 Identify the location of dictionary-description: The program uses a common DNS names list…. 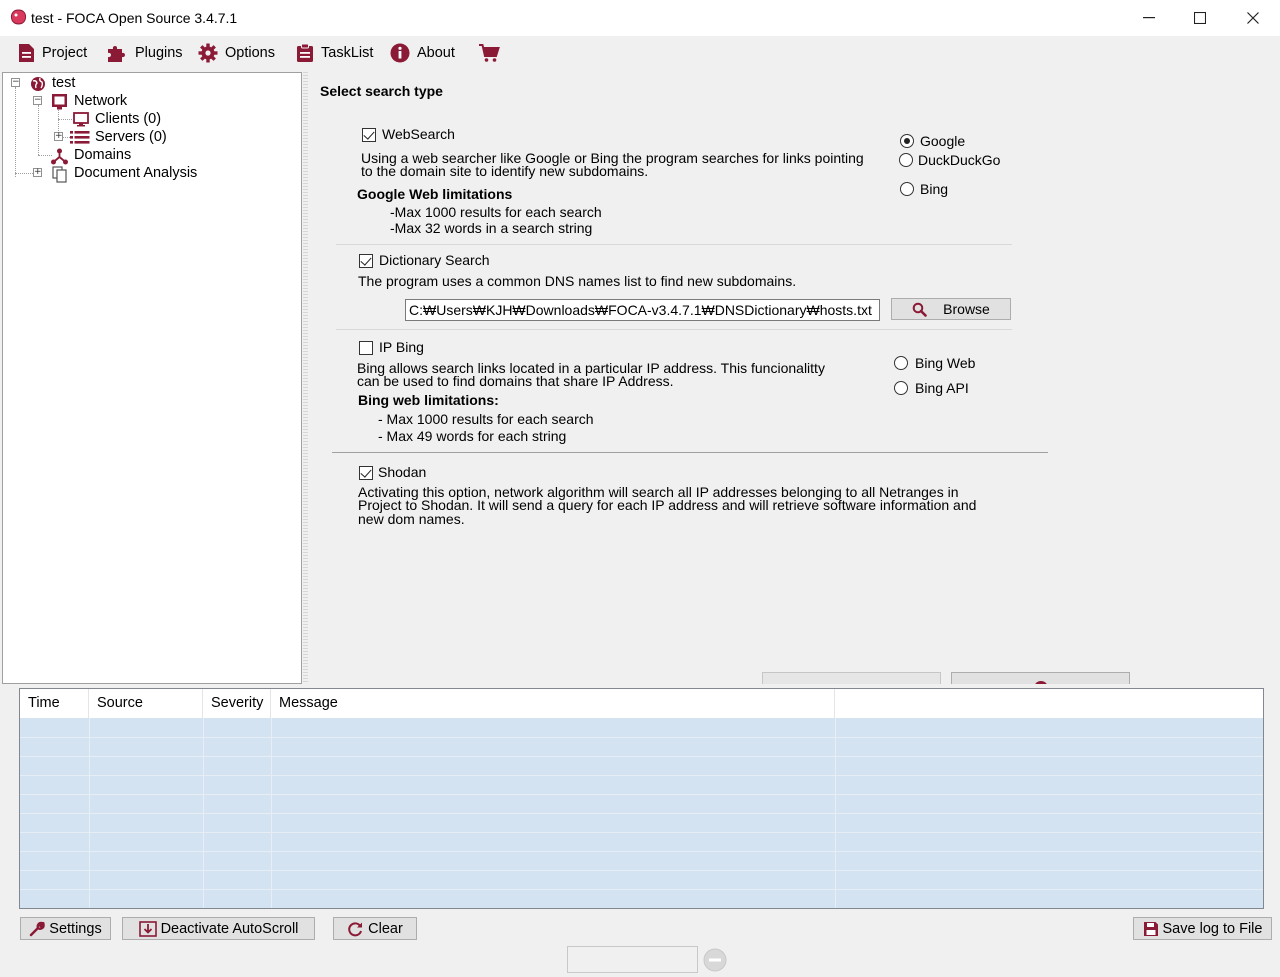
(577, 281).